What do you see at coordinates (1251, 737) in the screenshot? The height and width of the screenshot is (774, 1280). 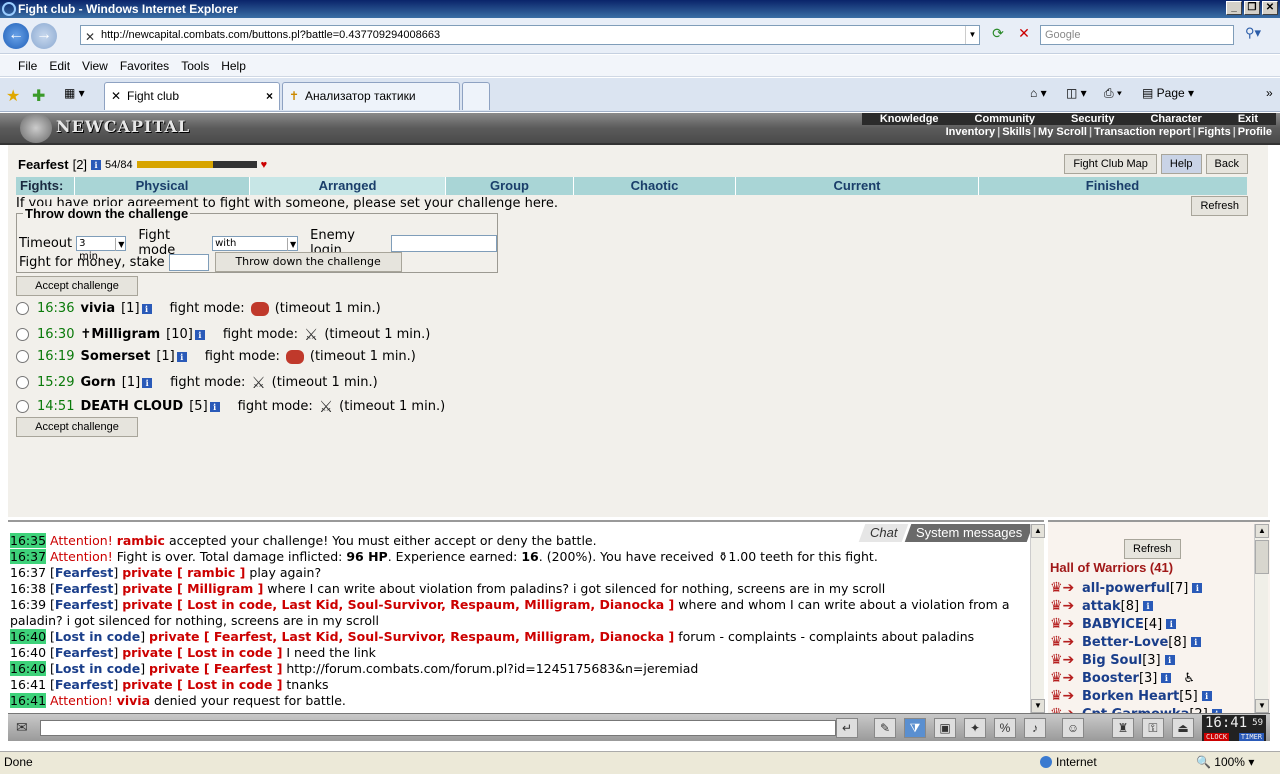 I see `timer-label: TIMER` at bounding box center [1251, 737].